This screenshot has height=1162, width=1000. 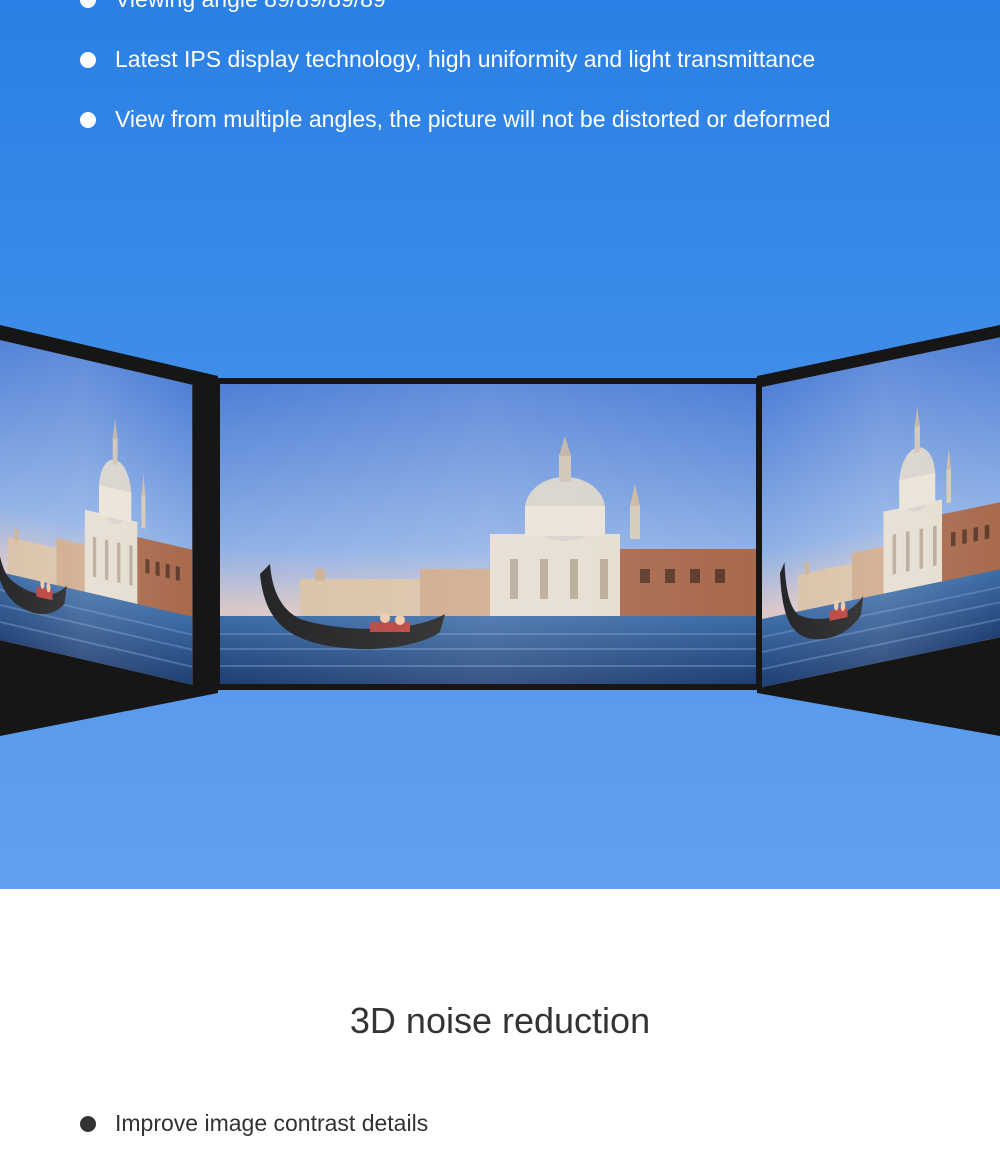 I want to click on left-monitor, so click(x=109, y=530).